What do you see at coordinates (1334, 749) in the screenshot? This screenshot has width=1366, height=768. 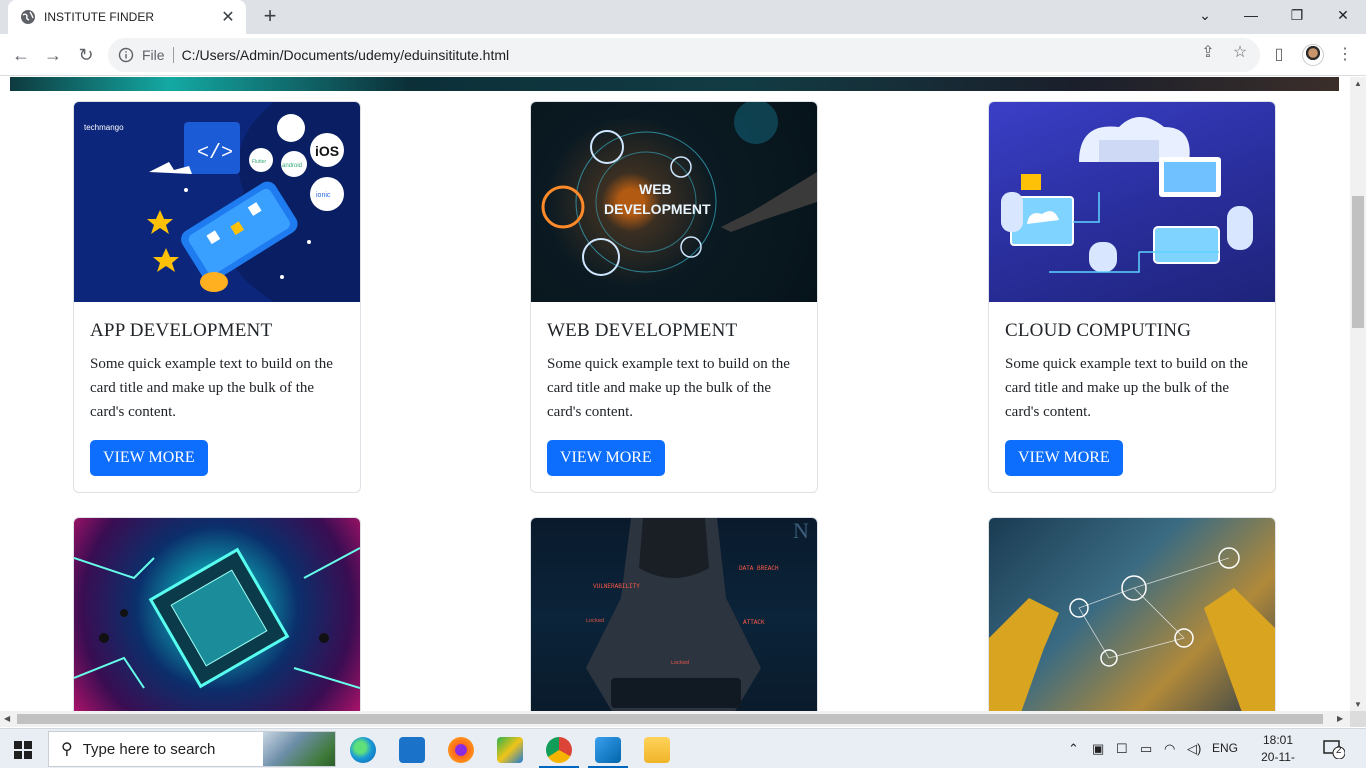 I see `notification-center-icon: 2` at bounding box center [1334, 749].